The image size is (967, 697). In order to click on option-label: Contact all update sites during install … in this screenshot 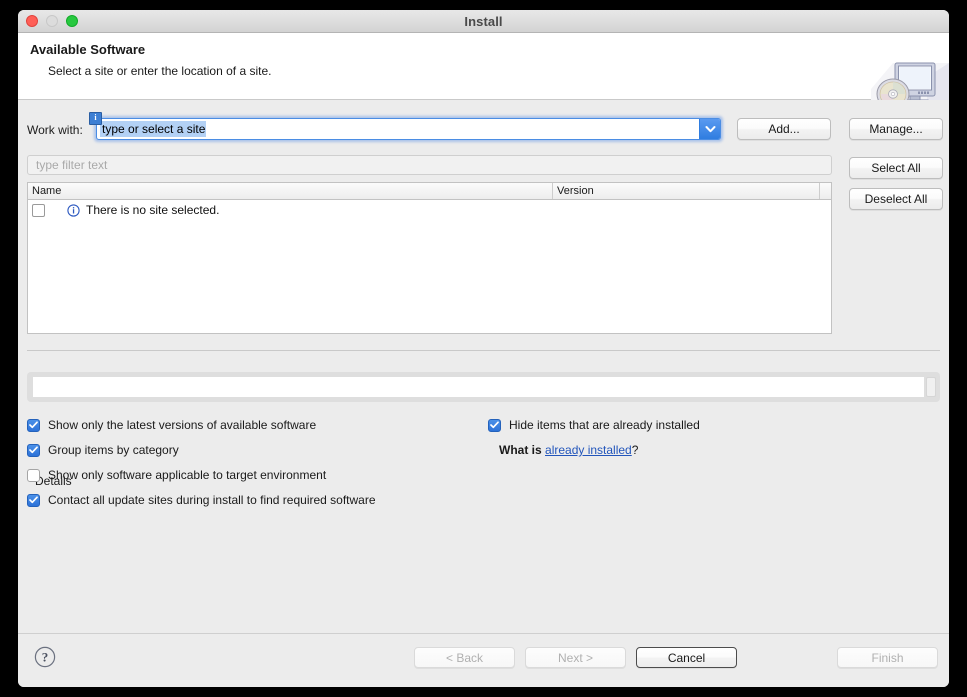, I will do `click(212, 500)`.